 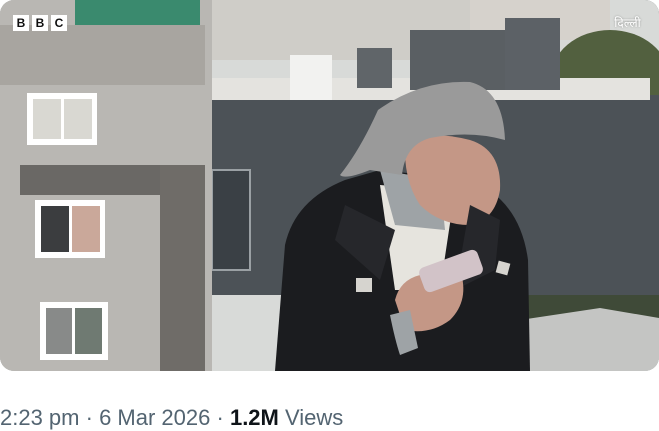 What do you see at coordinates (627, 23) in the screenshot?
I see `location-label: दिल्ली` at bounding box center [627, 23].